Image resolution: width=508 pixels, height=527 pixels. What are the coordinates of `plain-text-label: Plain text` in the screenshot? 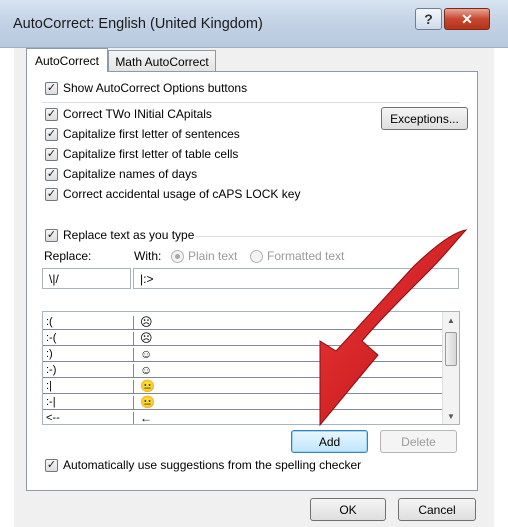 It's located at (213, 256).